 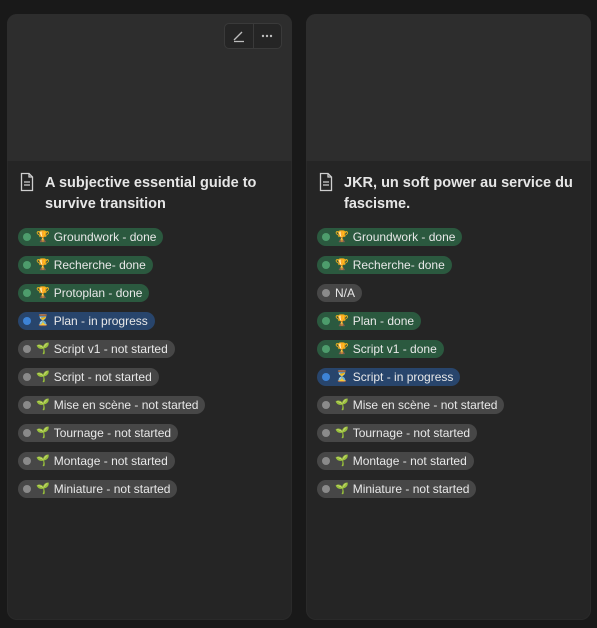 I want to click on status-tag: N/A, so click(x=340, y=293).